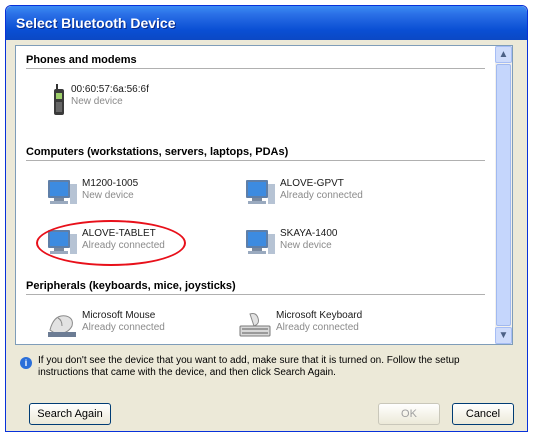  What do you see at coordinates (255, 325) in the screenshot?
I see `keyboard-icon` at bounding box center [255, 325].